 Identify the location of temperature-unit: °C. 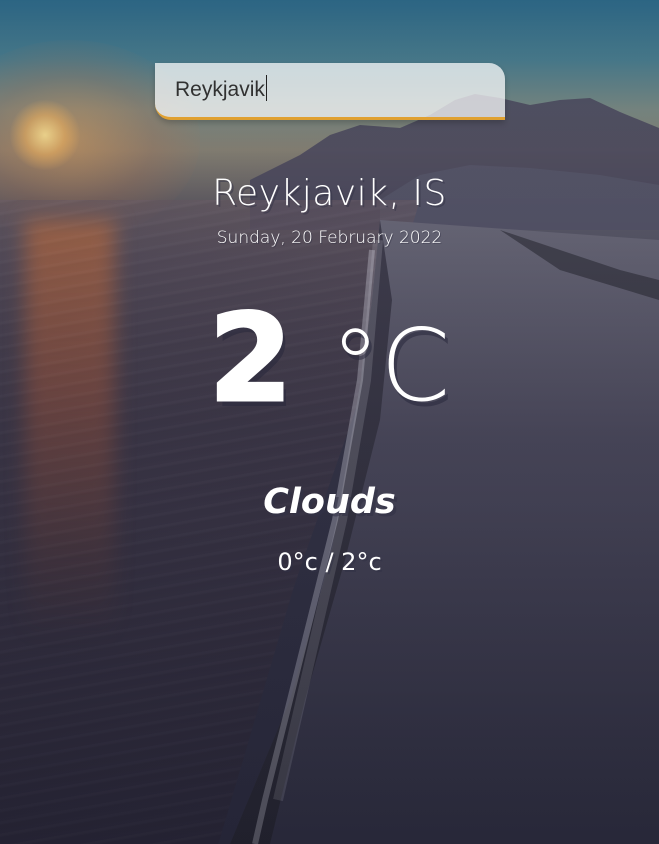
(390, 365).